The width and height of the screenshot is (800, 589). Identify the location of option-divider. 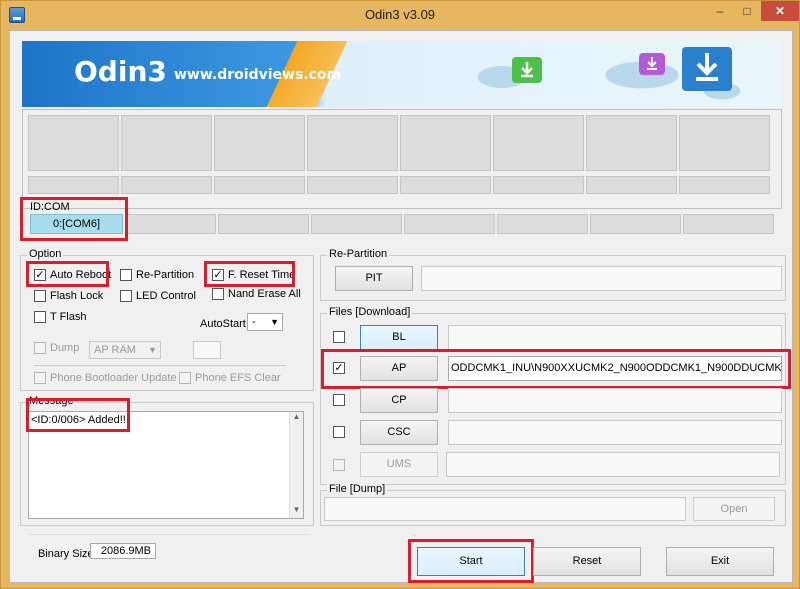
(160, 365).